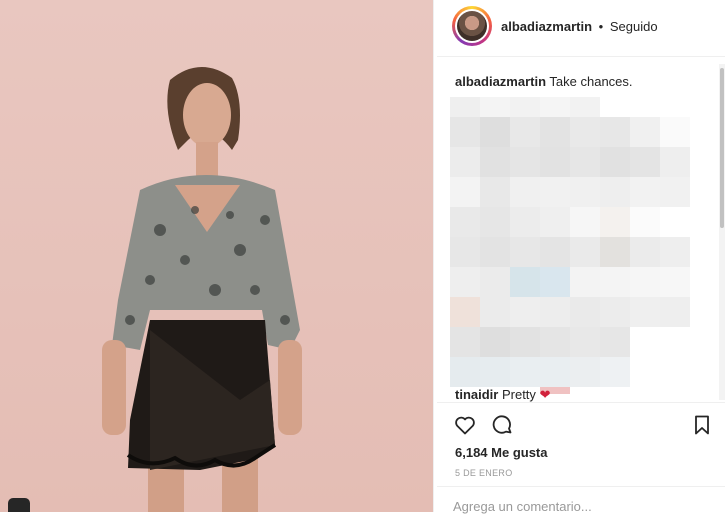 Image resolution: width=725 pixels, height=515 pixels. I want to click on scrollbar-thumb, so click(722, 148).